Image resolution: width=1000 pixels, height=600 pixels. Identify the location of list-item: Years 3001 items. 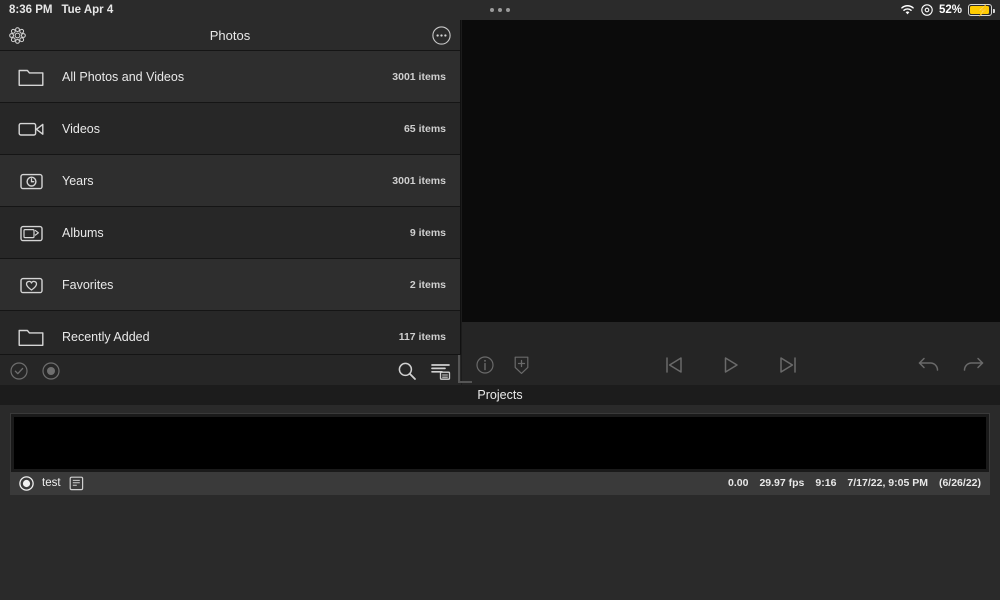
(230, 181).